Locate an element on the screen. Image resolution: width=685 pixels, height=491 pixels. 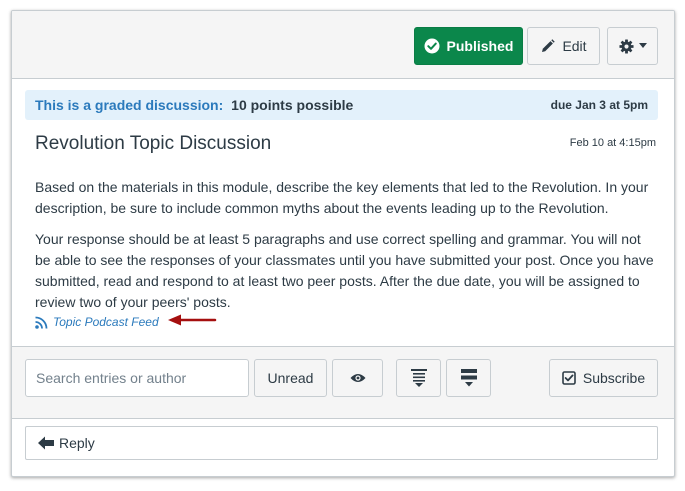
gear-icon is located at coordinates (626, 46).